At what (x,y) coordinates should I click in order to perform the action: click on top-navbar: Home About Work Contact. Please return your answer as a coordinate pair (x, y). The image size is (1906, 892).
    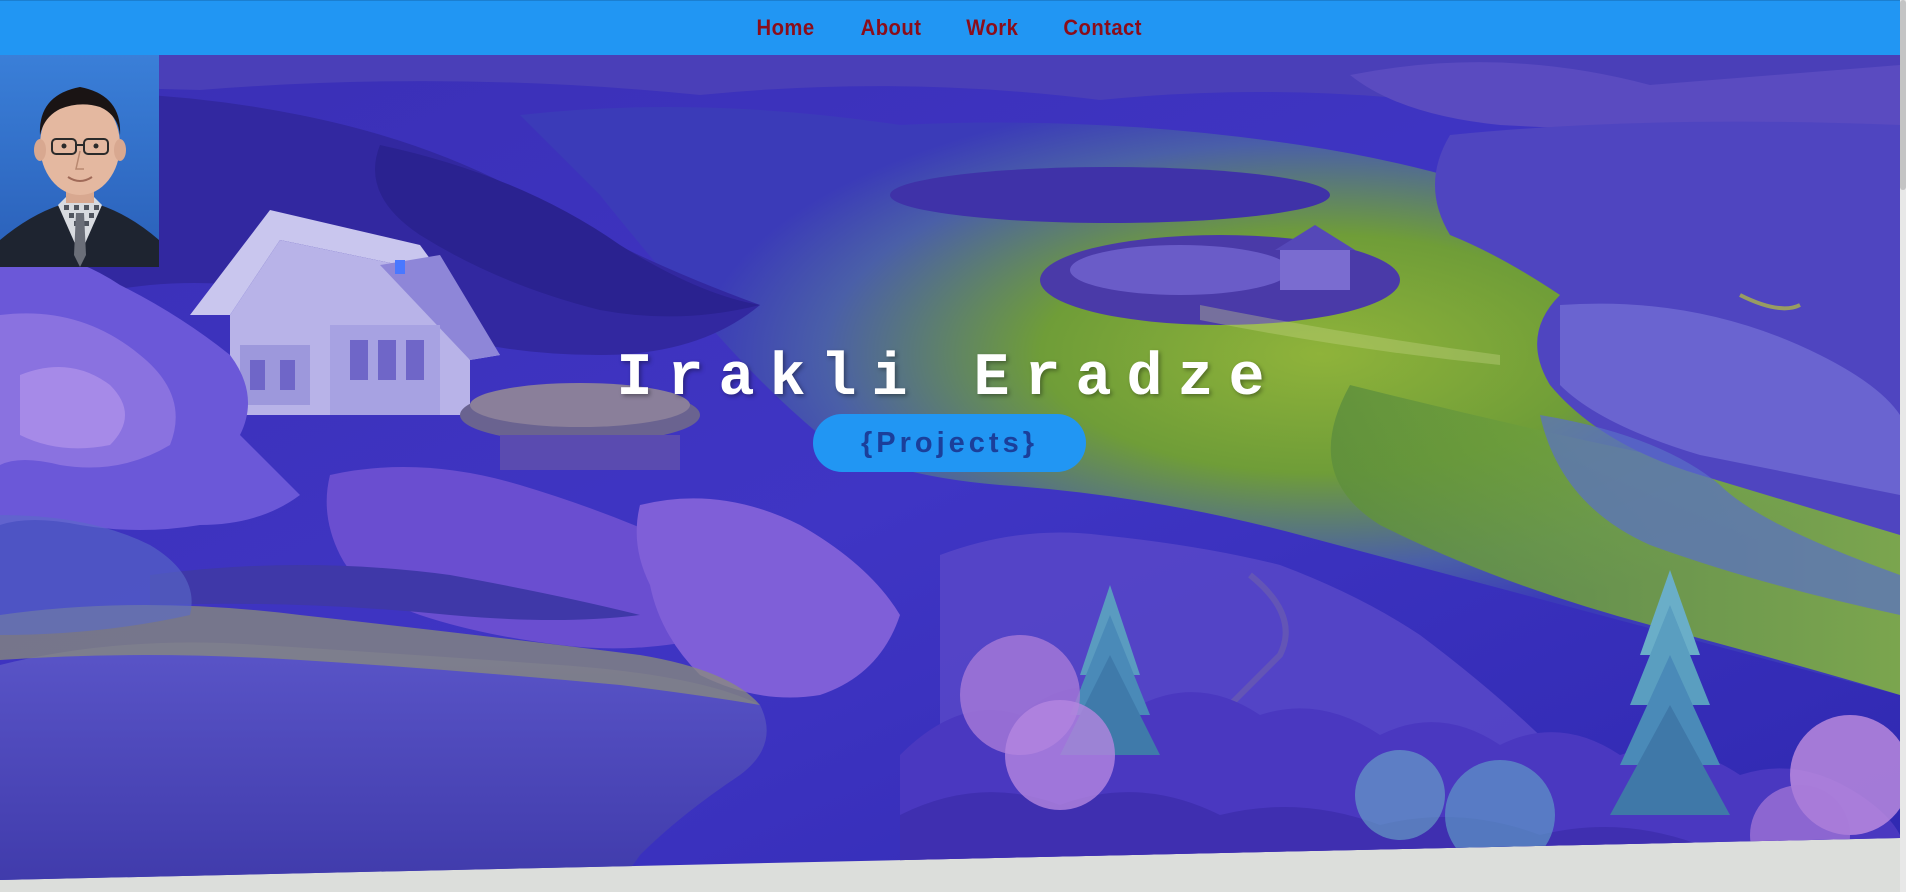
    Looking at the image, I should click on (950, 27).